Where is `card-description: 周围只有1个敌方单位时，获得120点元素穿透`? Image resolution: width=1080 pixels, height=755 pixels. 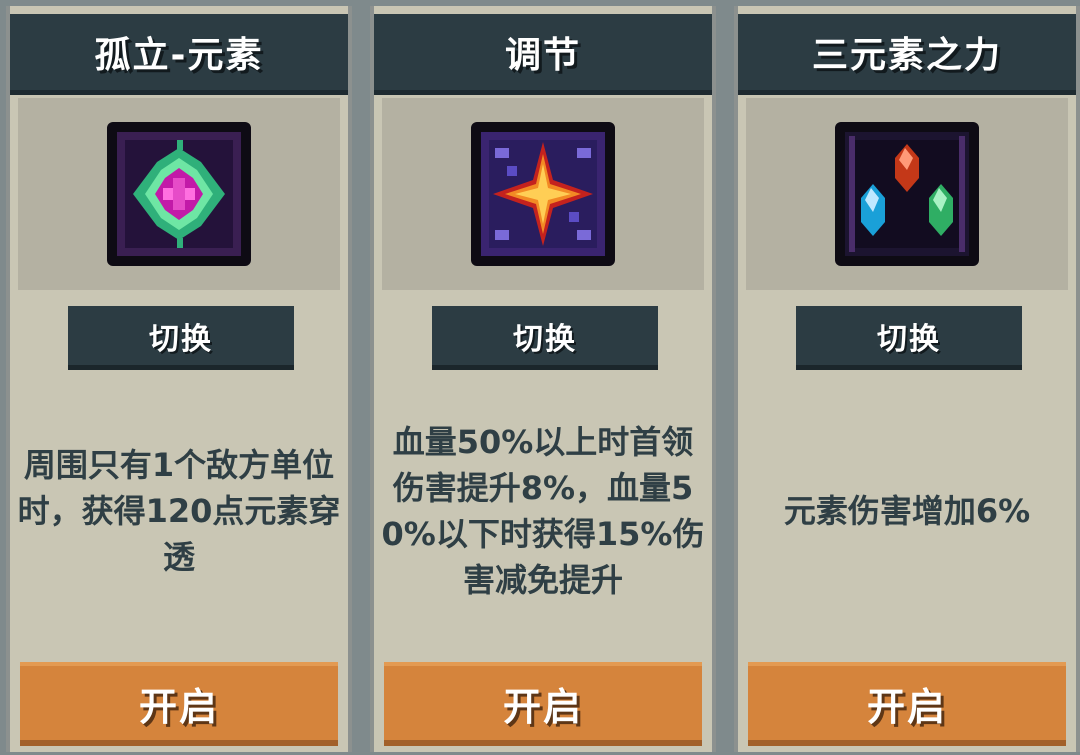
card-description: 周围只有1个敌方单位时，获得120点元素穿透 is located at coordinates (179, 511).